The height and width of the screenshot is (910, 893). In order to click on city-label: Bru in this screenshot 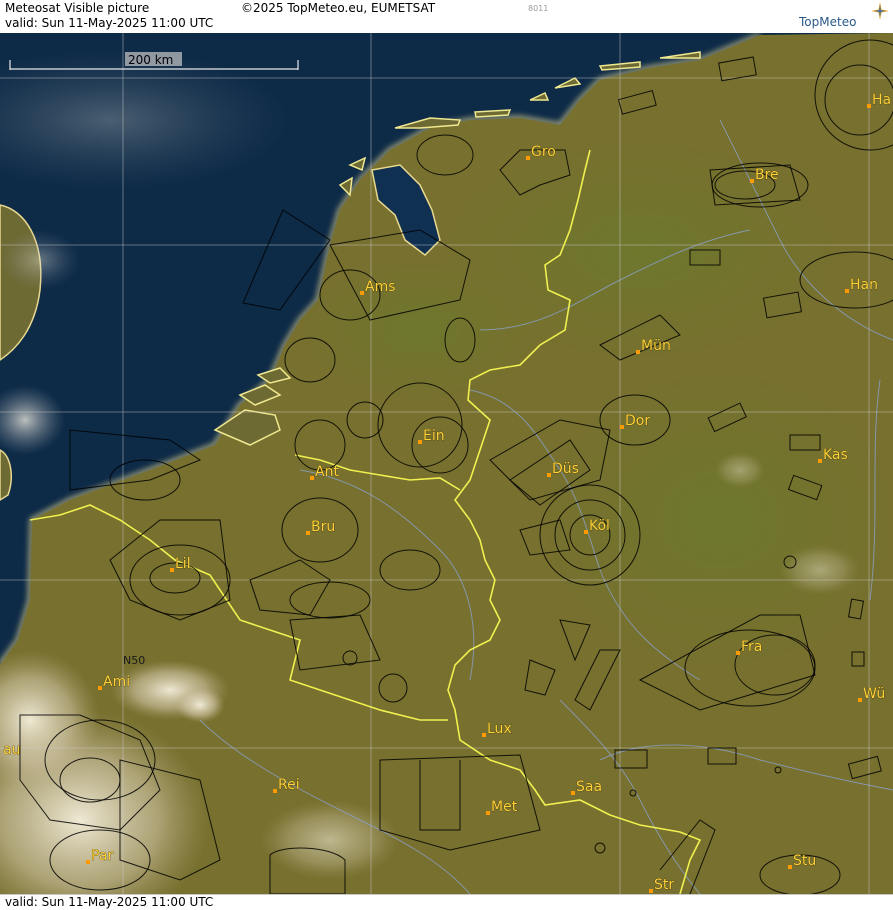, I will do `click(323, 527)`.